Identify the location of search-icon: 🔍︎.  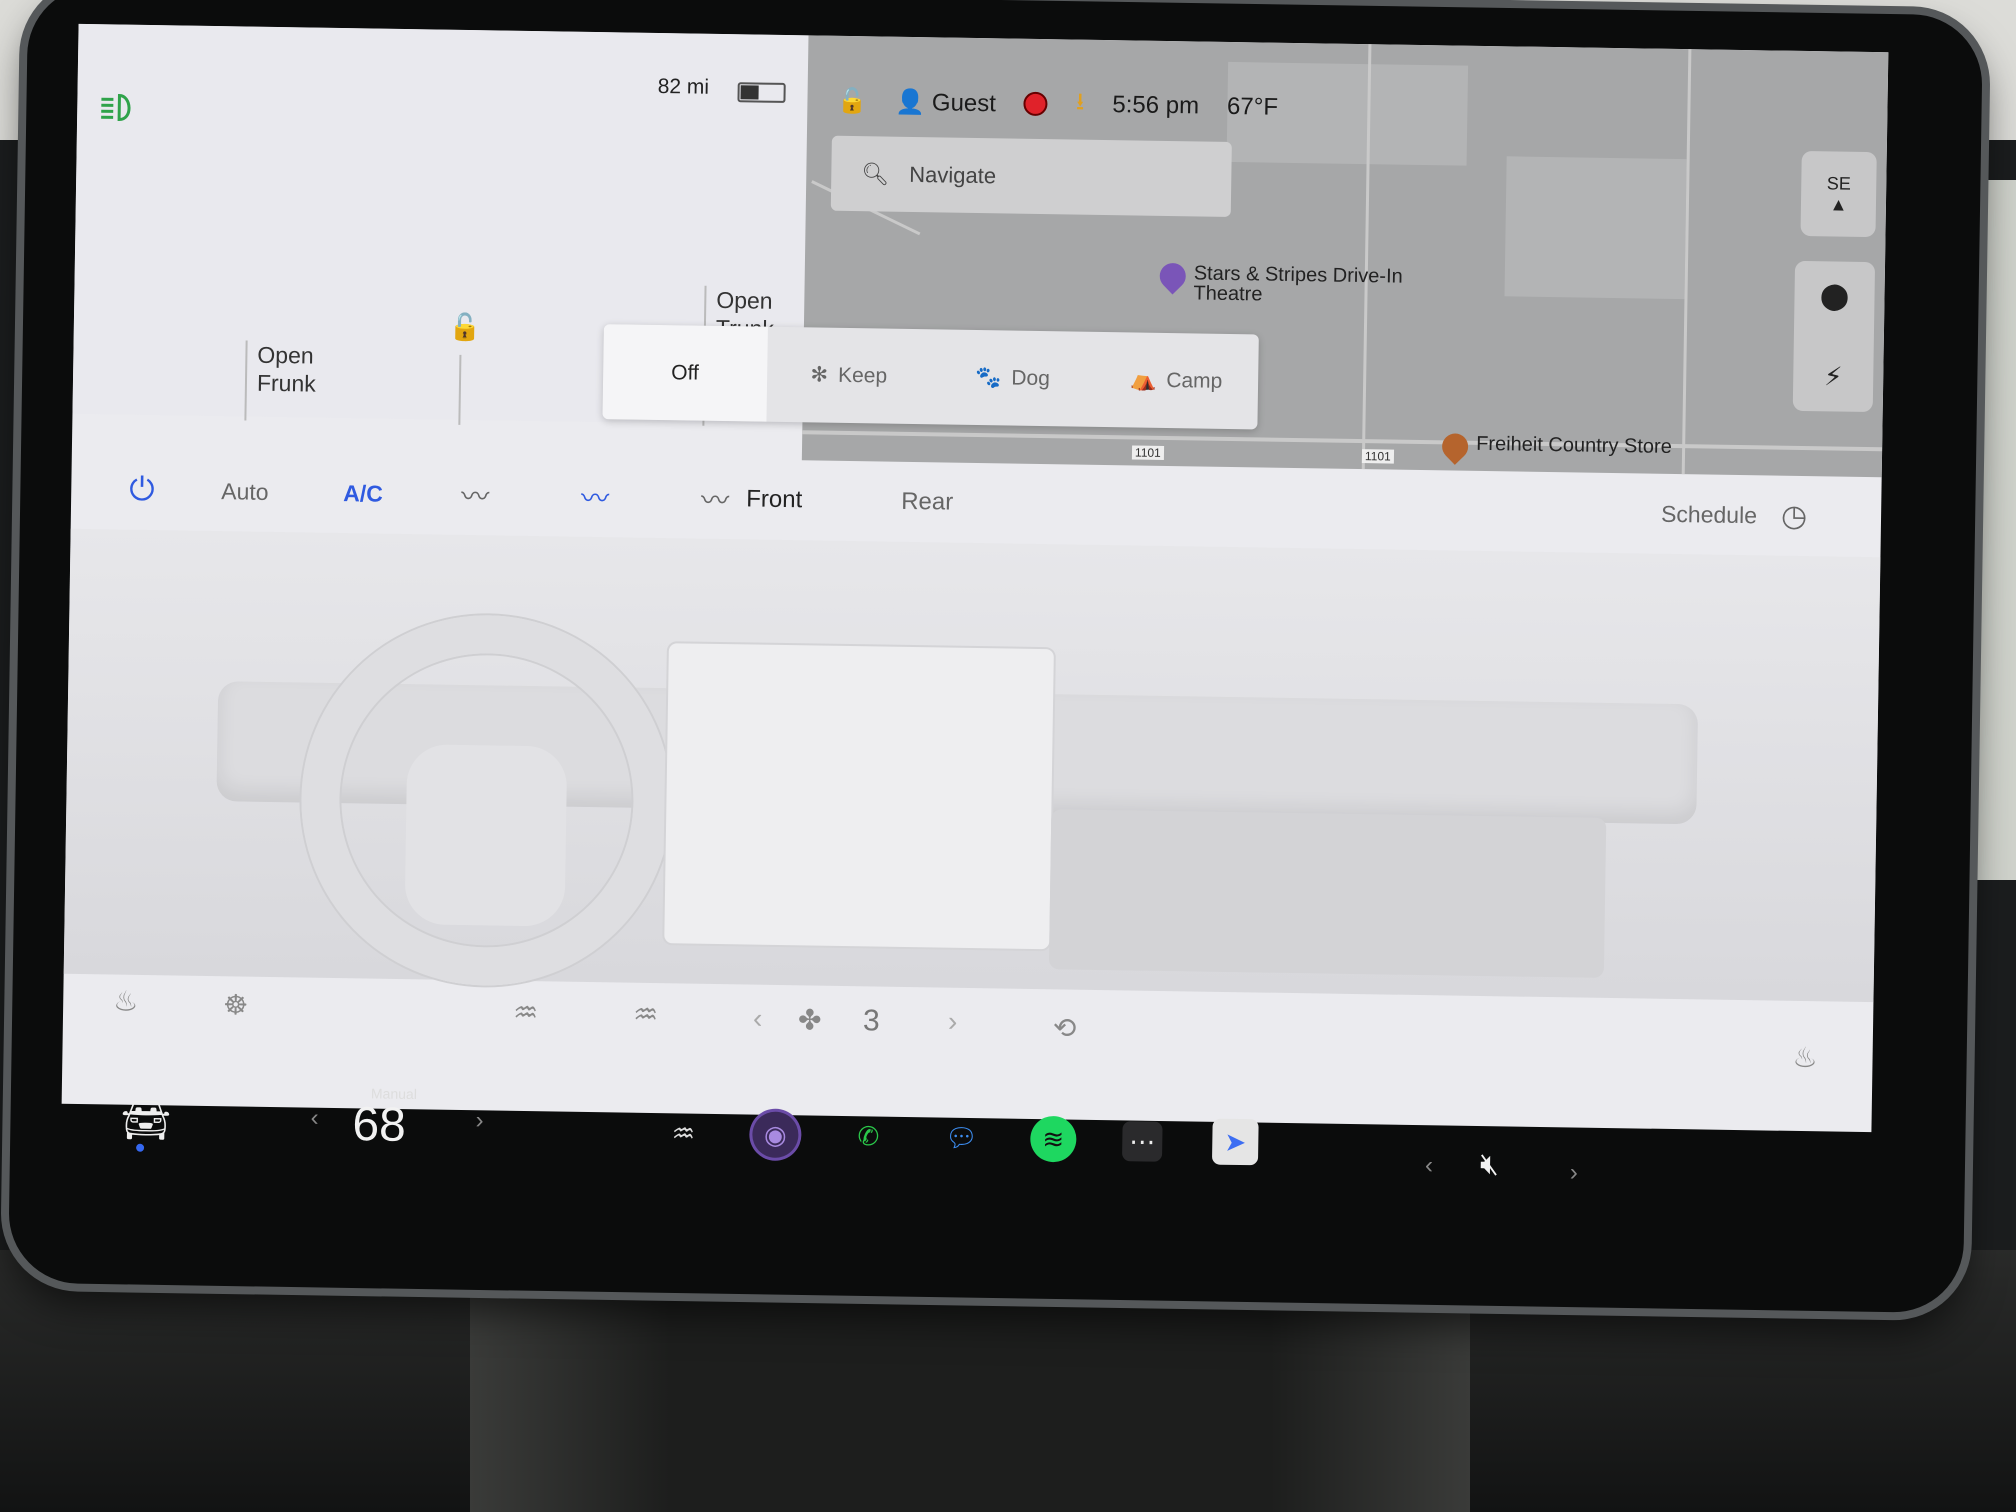
(875, 173).